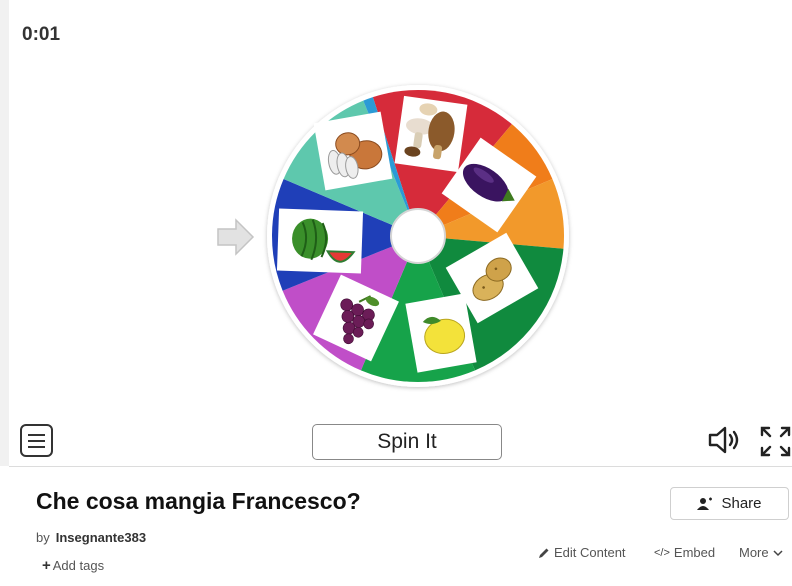  What do you see at coordinates (431, 134) in the screenshot?
I see `card-mushrooms` at bounding box center [431, 134].